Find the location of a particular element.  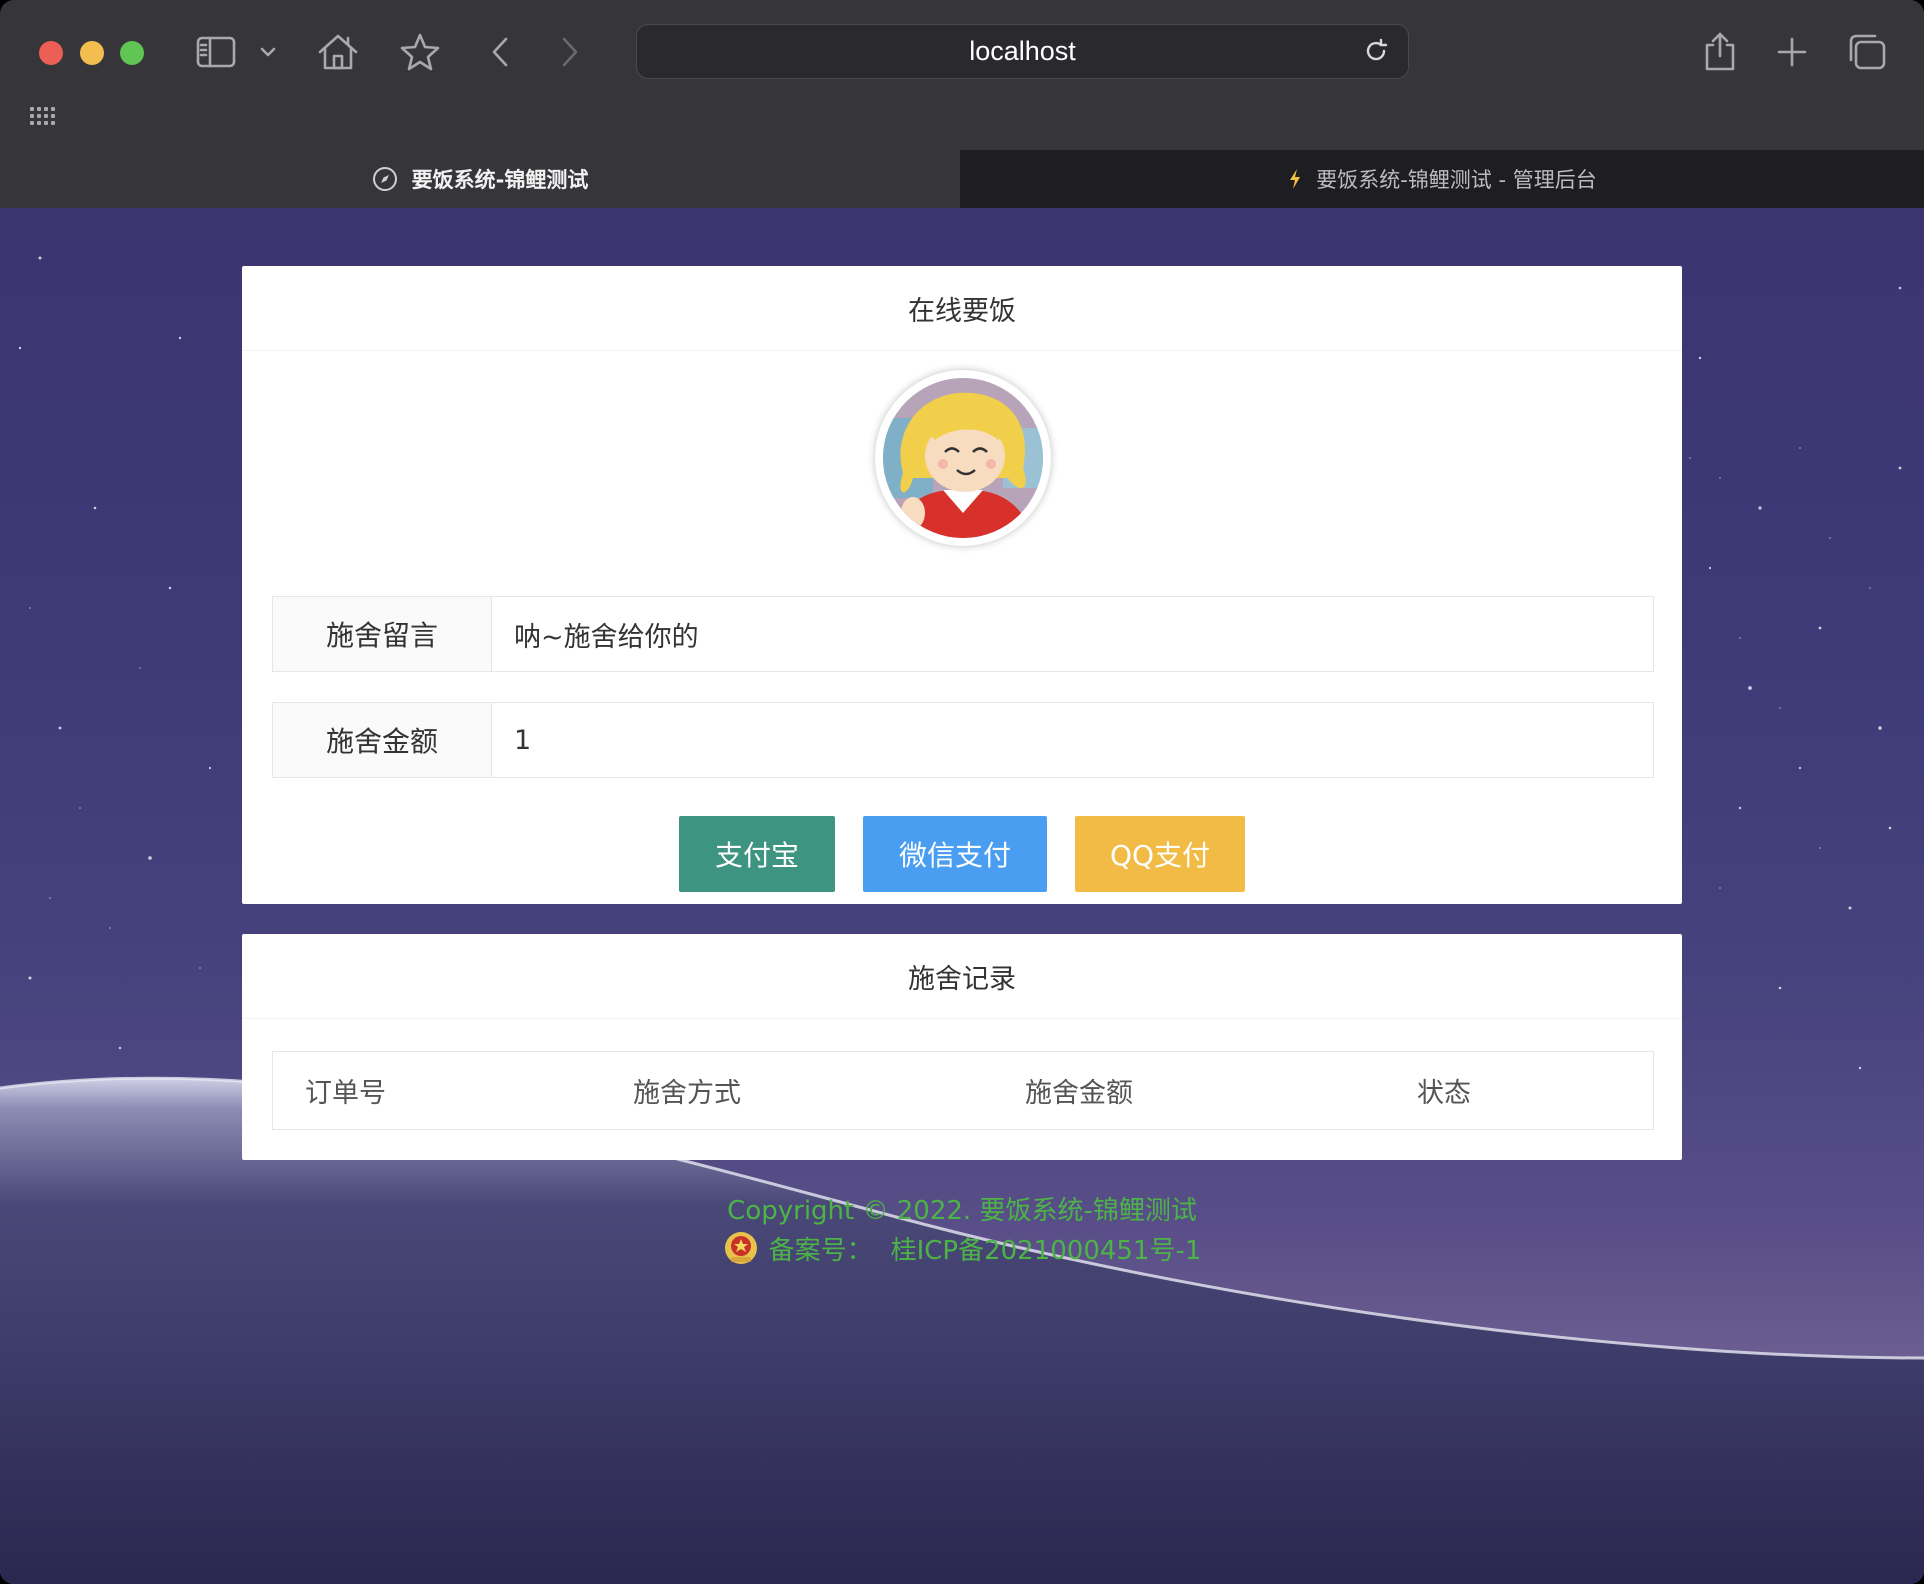

message-input is located at coordinates (1072, 634).